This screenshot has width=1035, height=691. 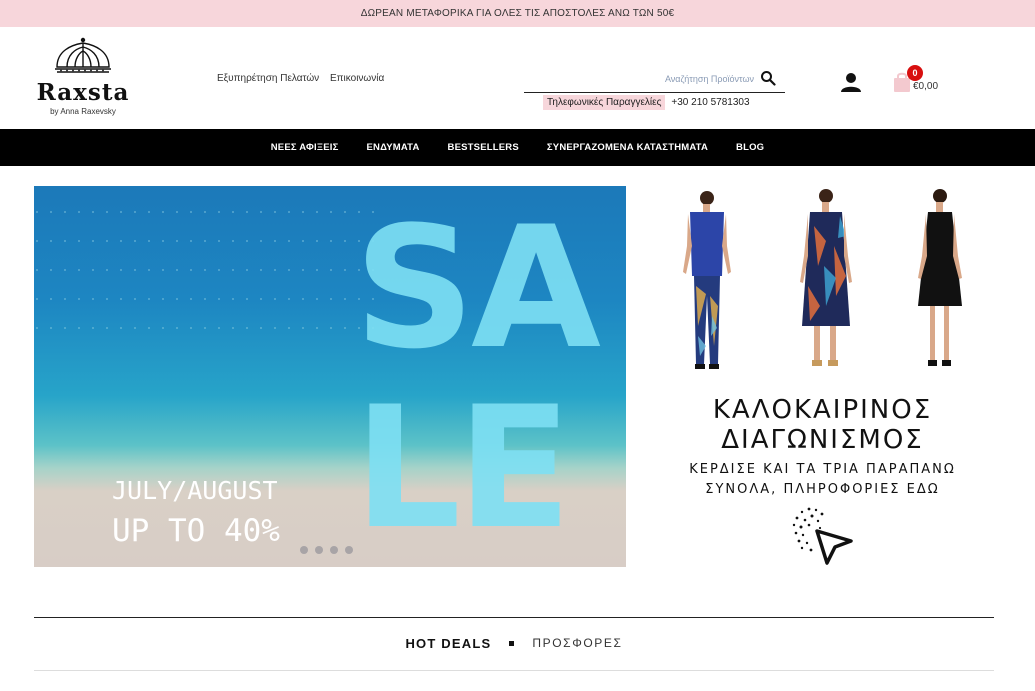 I want to click on cart-total: €0,00, so click(x=926, y=86).